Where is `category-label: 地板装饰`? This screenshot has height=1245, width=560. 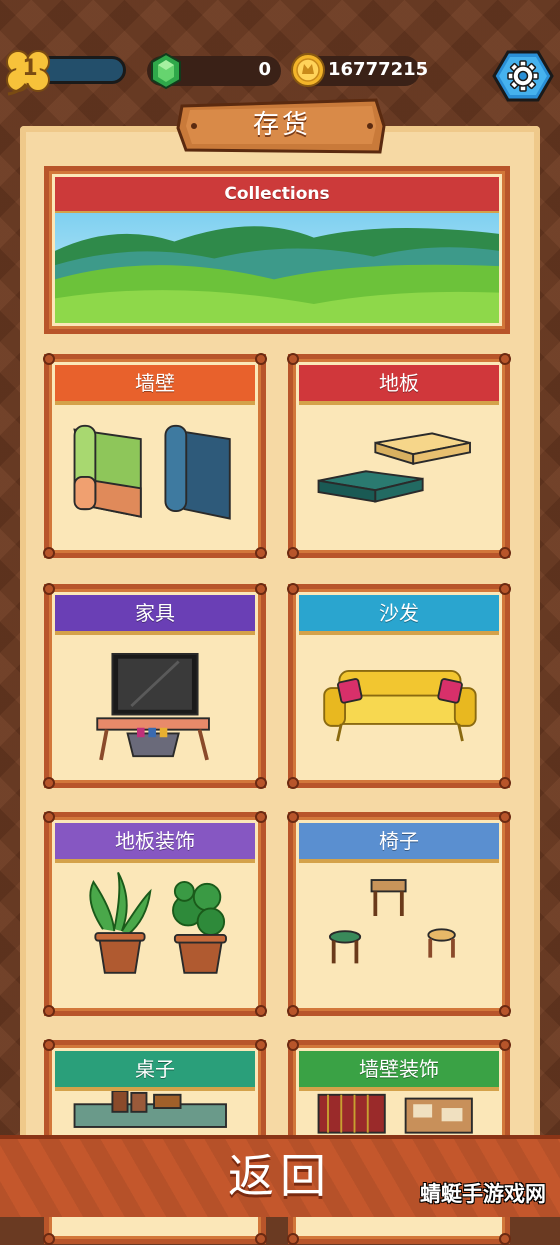
category-label: 地板装饰 is located at coordinates (155, 843).